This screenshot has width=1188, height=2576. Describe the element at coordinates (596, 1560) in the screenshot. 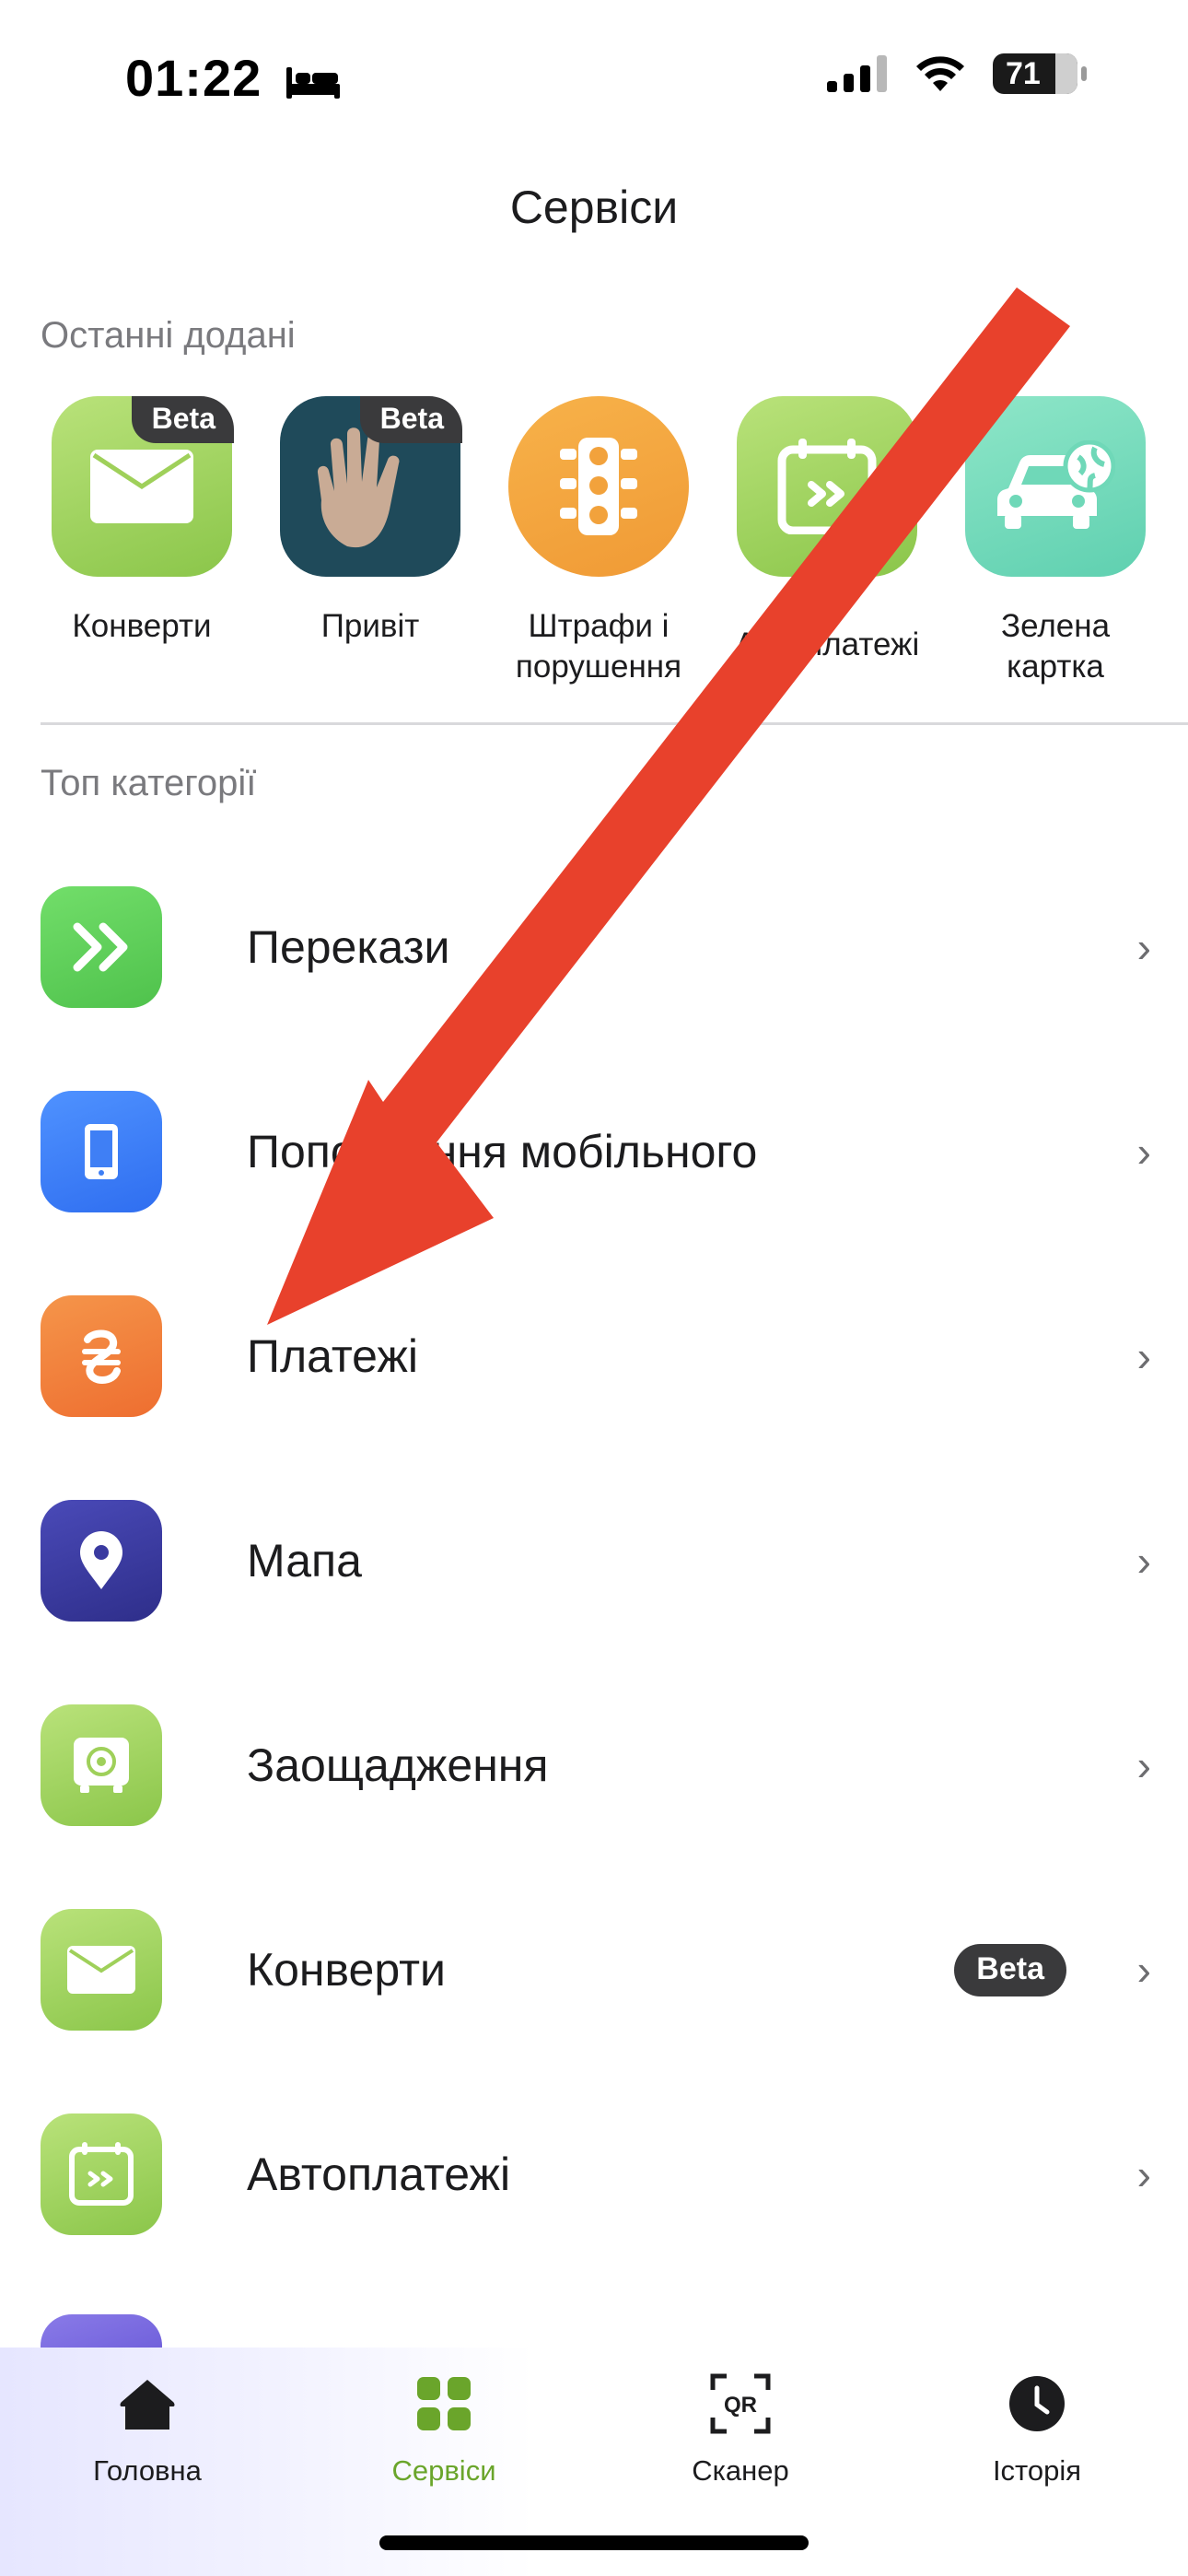

I see `category-row-map: Мапа ›` at that location.